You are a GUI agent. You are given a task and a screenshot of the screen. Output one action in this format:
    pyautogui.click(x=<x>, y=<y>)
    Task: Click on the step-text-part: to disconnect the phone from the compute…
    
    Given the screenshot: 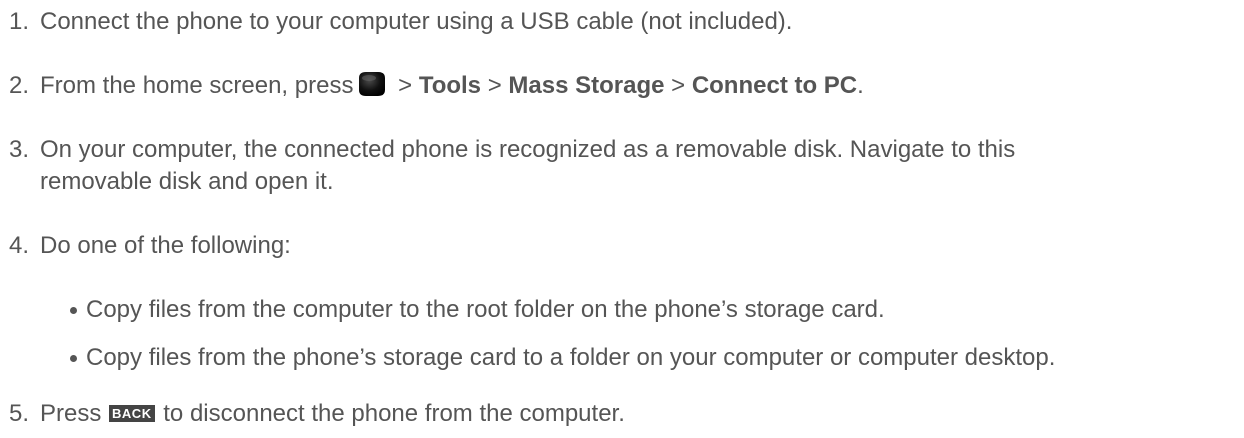 What is the action you would take?
    pyautogui.click(x=394, y=413)
    